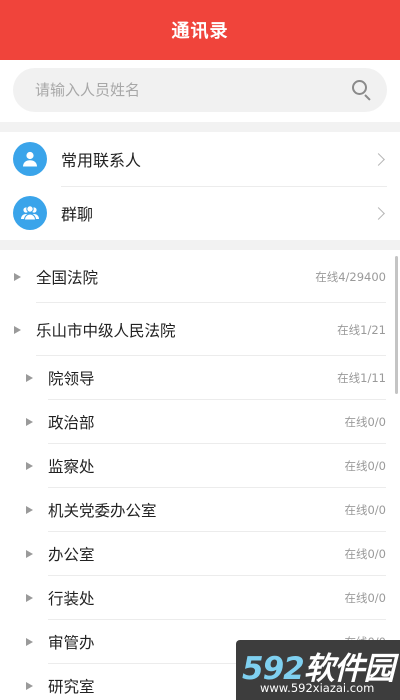 This screenshot has width=400, height=700. Describe the element at coordinates (71, 555) in the screenshot. I see `tree-node-label: 办公室` at that location.